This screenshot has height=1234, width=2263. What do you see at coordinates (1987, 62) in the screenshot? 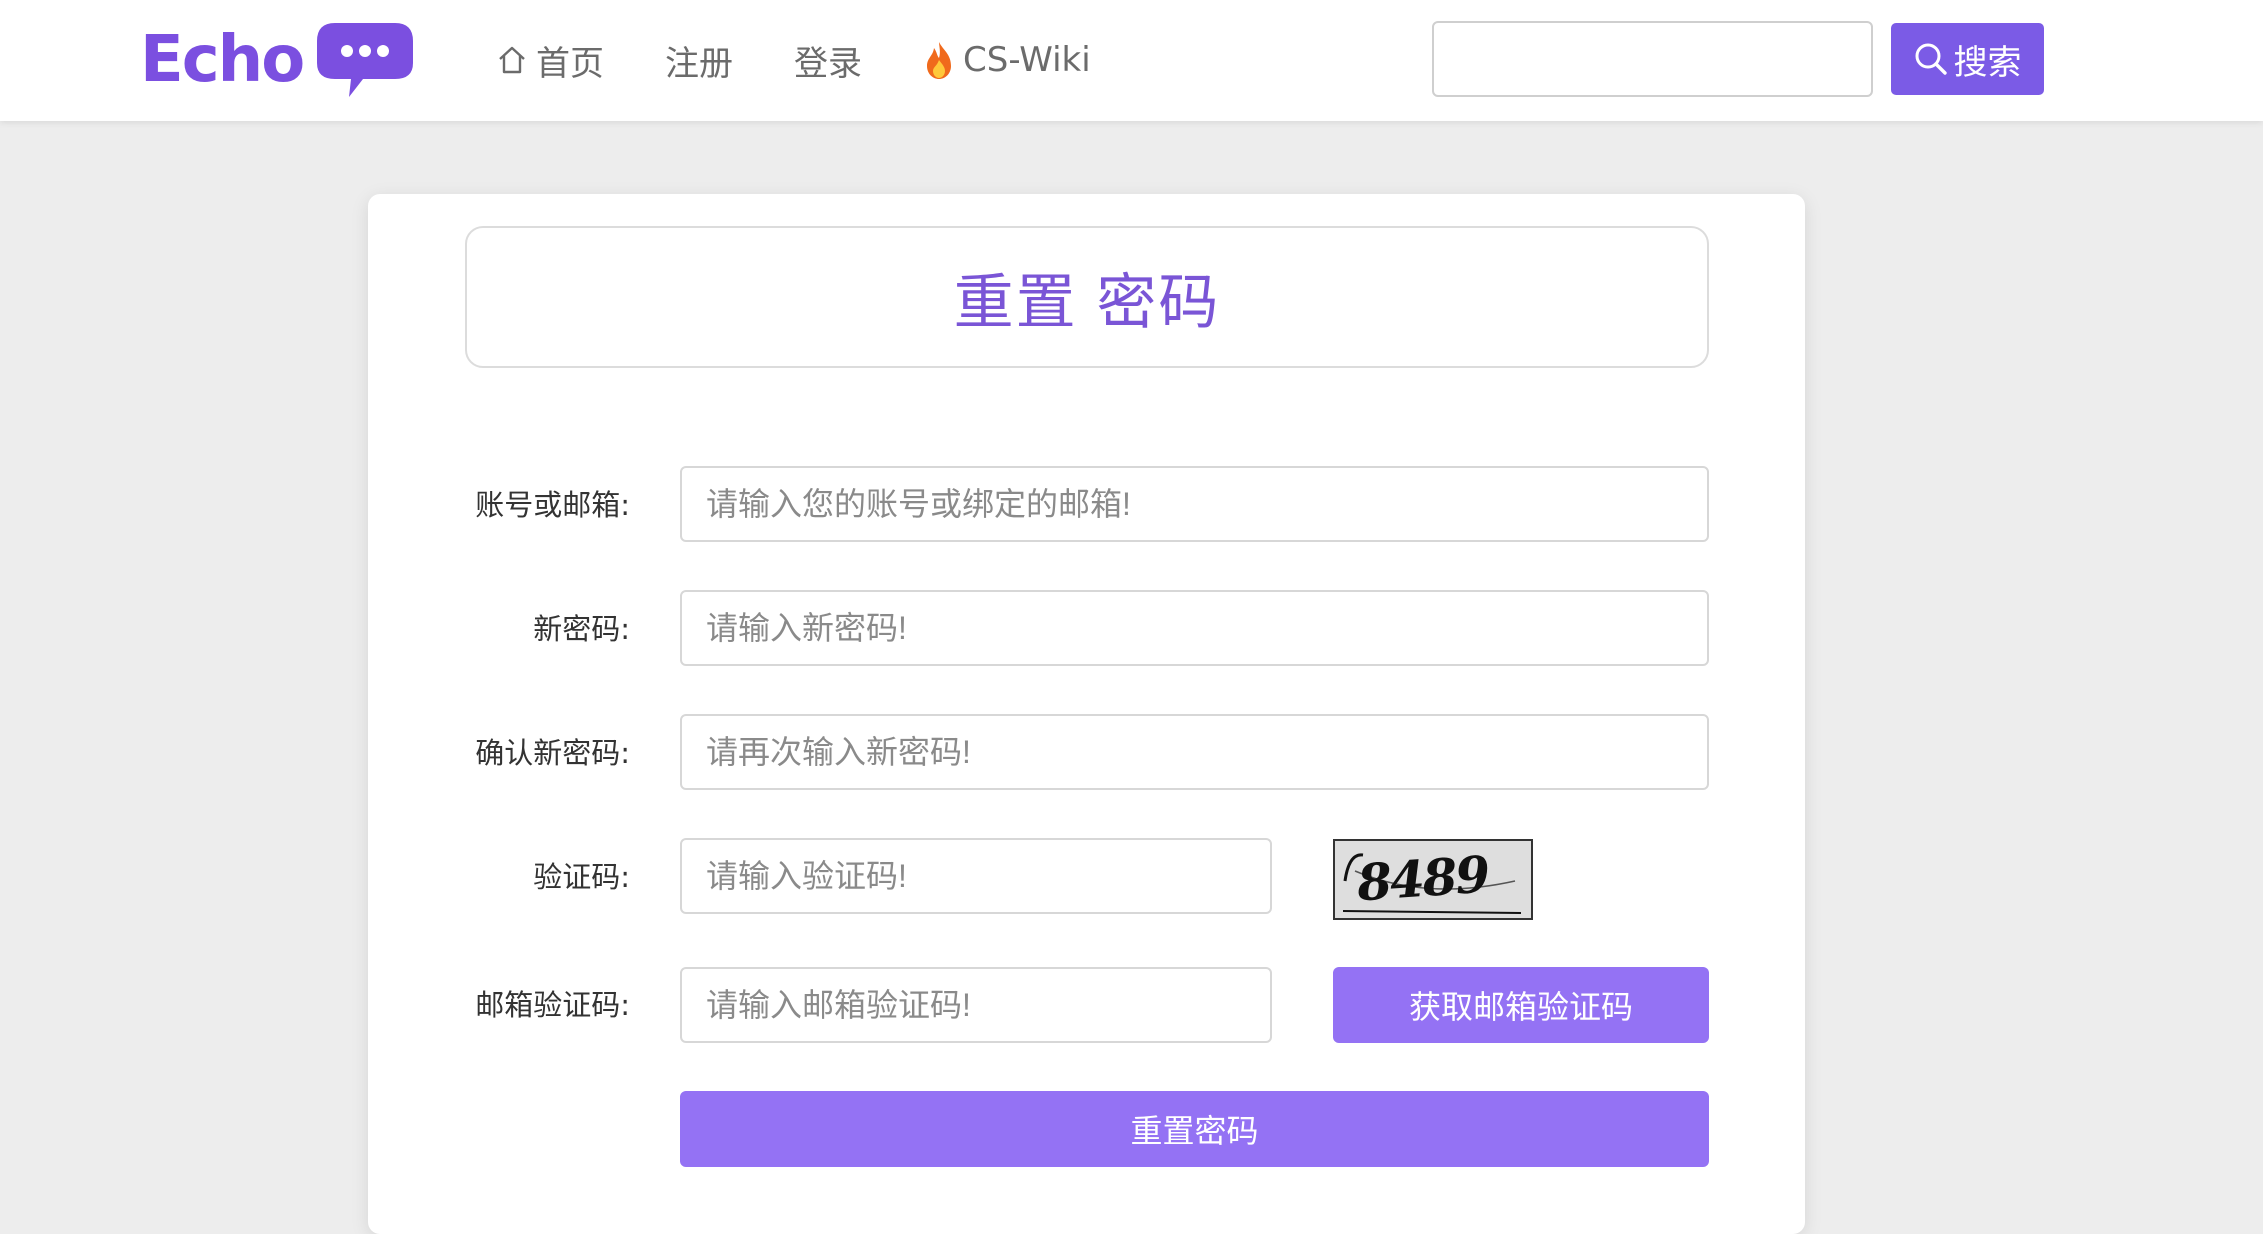
I see `search-button-label: 搜索` at bounding box center [1987, 62].